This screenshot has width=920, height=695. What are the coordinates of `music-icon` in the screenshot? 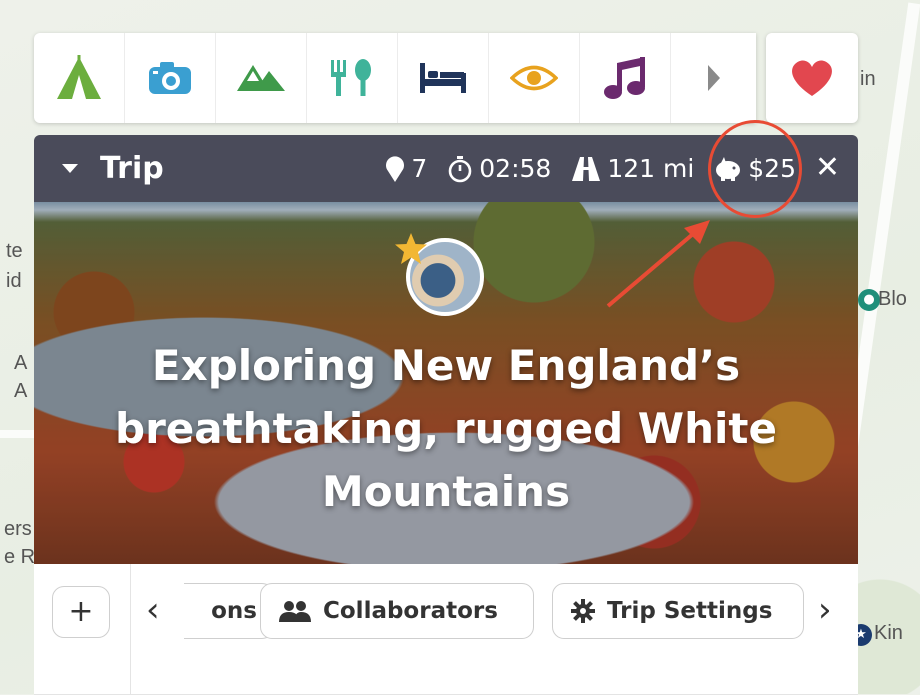 It's located at (624, 78).